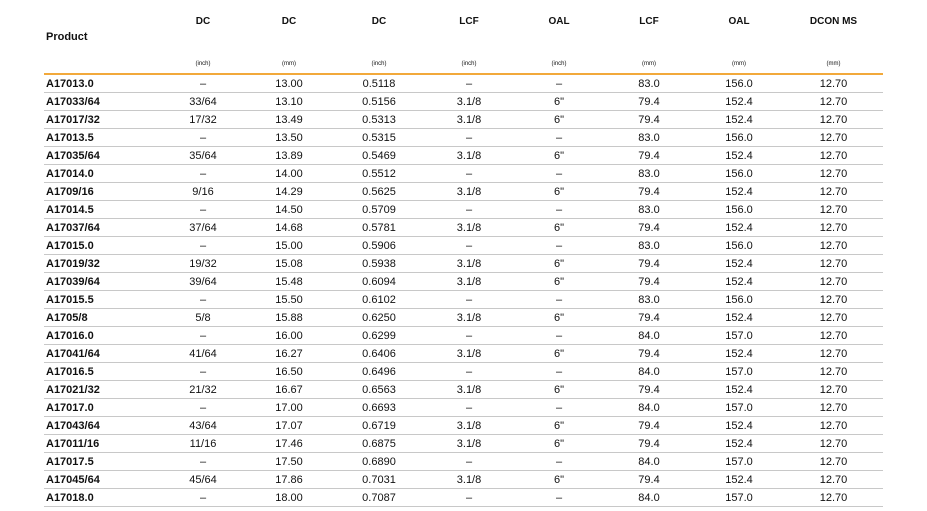  Describe the element at coordinates (463, 173) in the screenshot. I see `table-row: A17014.0–14.00 0.5512– –83.0 156.0 12.70` at that location.